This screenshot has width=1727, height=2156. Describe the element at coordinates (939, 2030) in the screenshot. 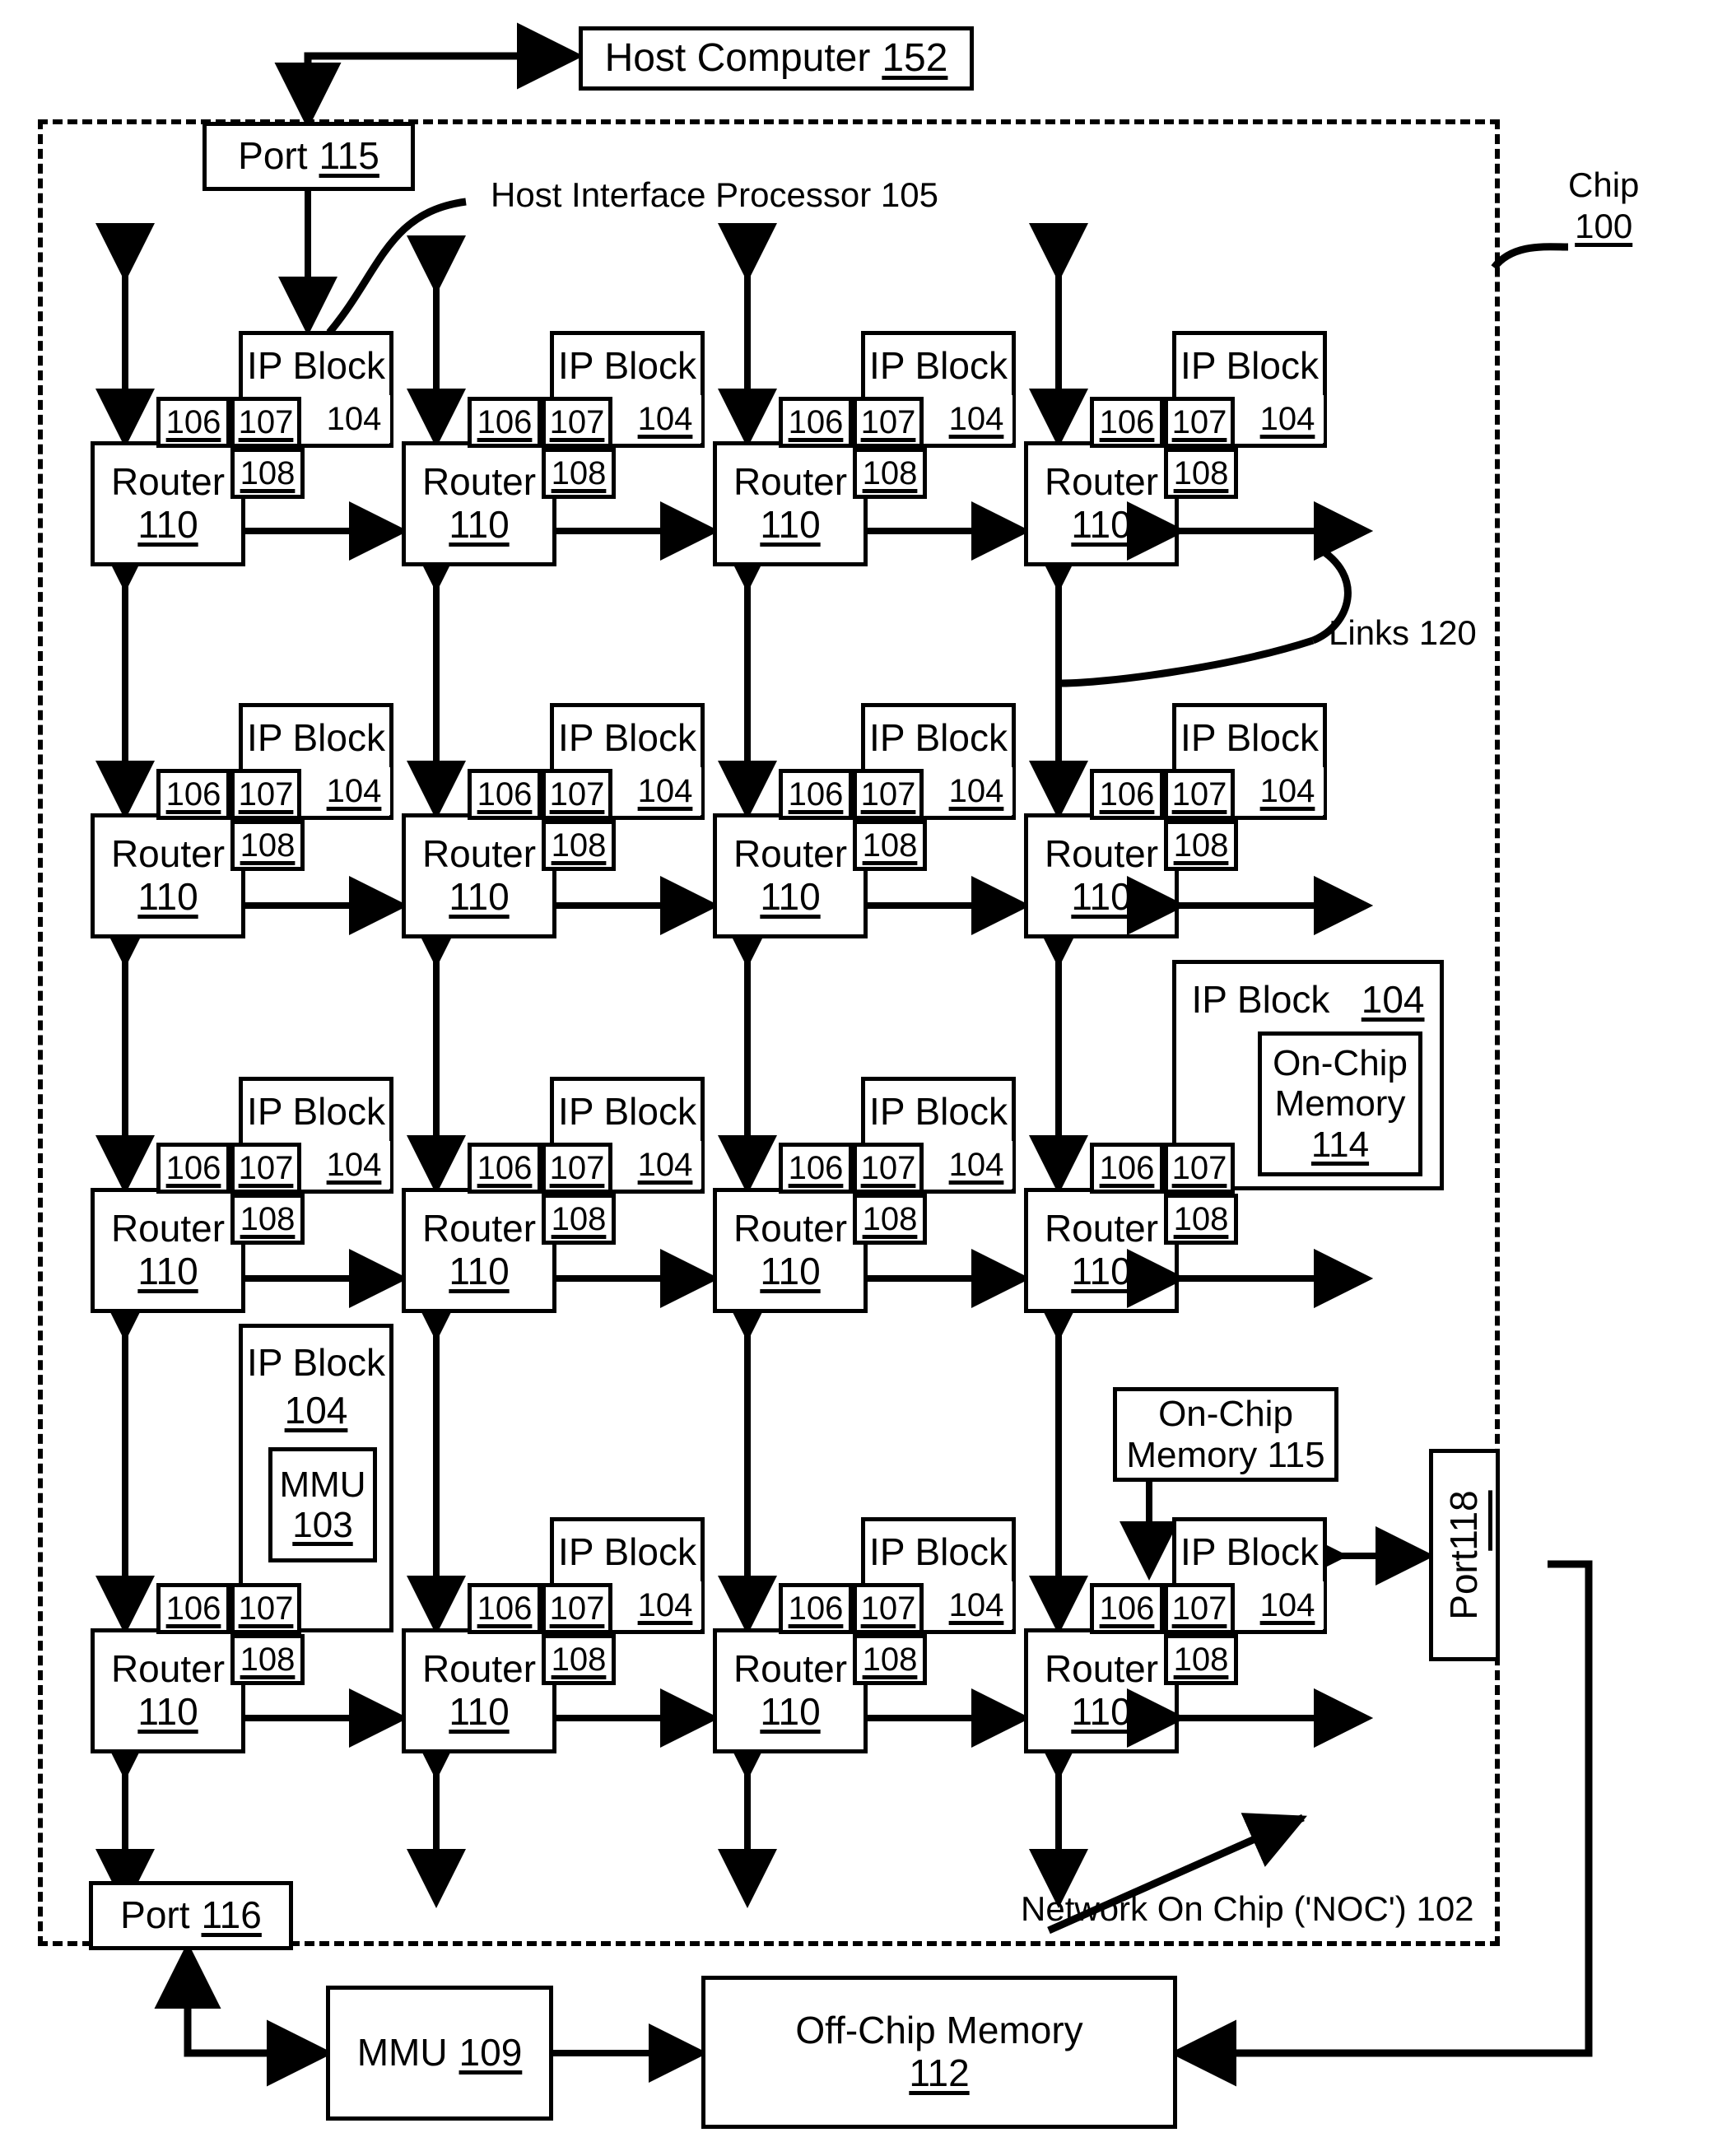

I see `off-chip-memory-label: Off-Chip Memory` at that location.